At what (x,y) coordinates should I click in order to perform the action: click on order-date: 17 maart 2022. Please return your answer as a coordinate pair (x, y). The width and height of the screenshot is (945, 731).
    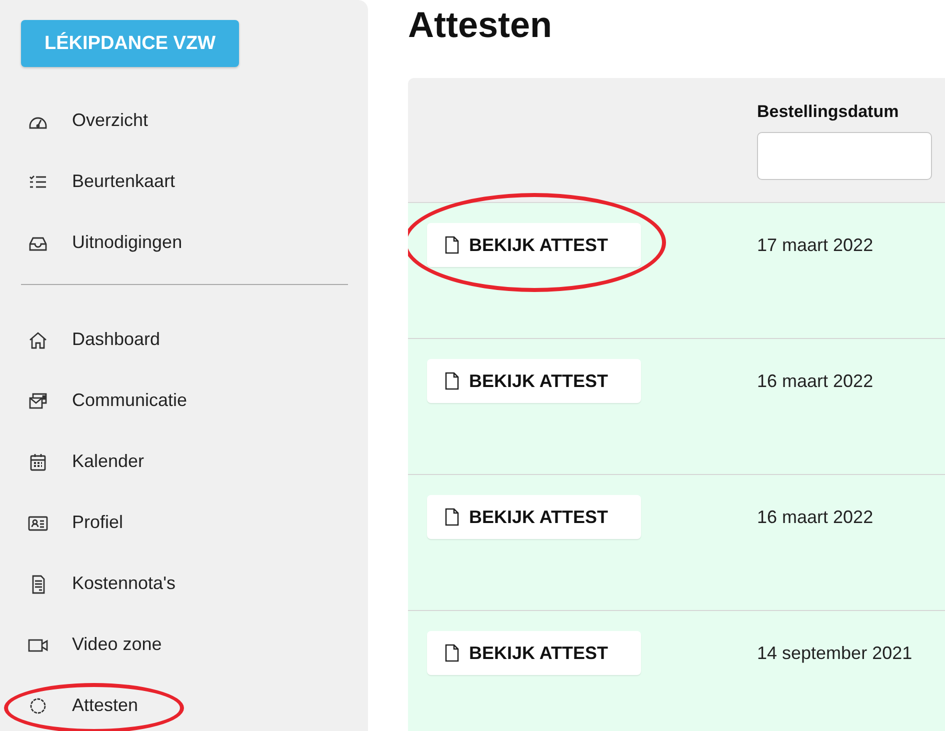
    Looking at the image, I should click on (815, 245).